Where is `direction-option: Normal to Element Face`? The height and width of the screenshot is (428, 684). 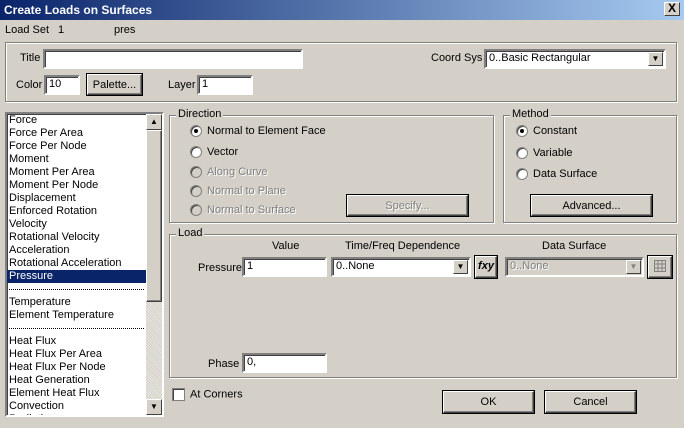 direction-option: Normal to Element Face is located at coordinates (258, 132).